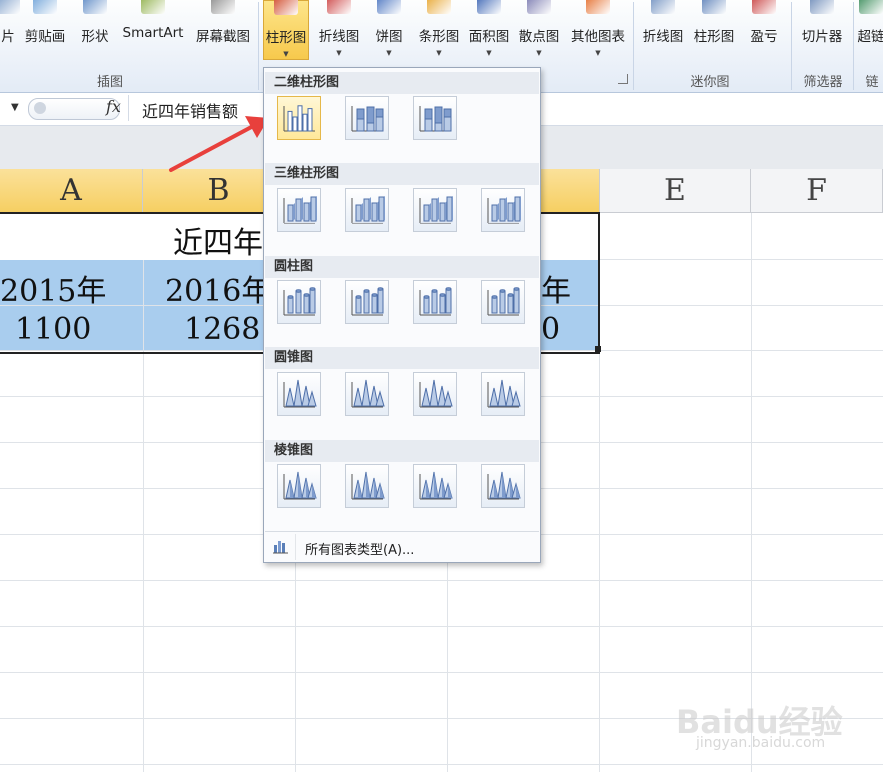 The width and height of the screenshot is (883, 772). Describe the element at coordinates (286, 38) in the screenshot. I see `ribbon-button-label: 柱形图` at that location.